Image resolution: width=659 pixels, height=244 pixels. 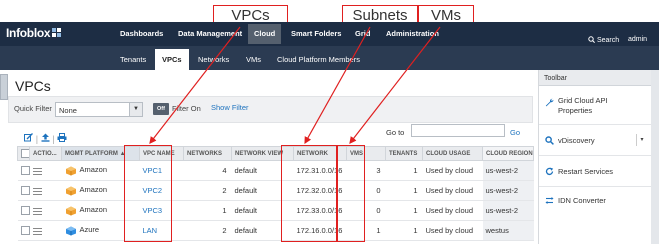 I want to click on nav-grid: Grid, so click(x=362, y=33).